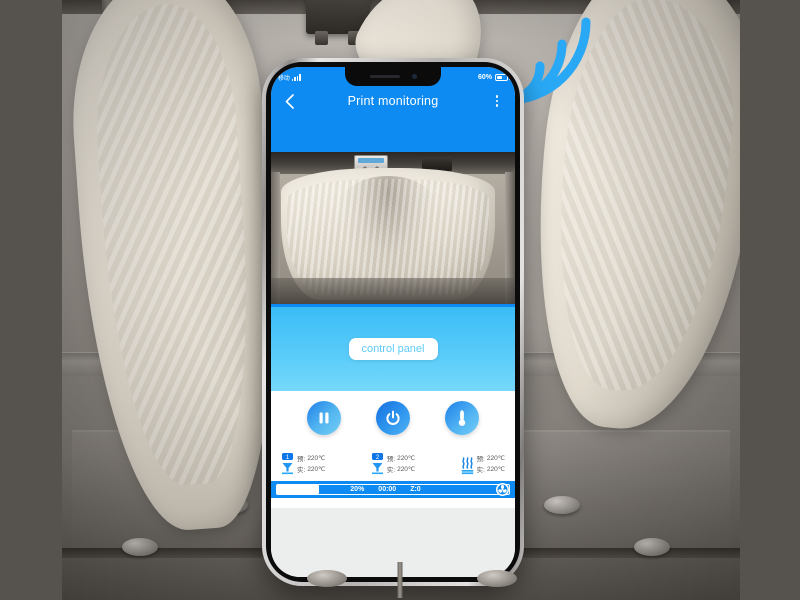 The image size is (800, 600). I want to click on status-bar-left: 移动, so click(289, 77).